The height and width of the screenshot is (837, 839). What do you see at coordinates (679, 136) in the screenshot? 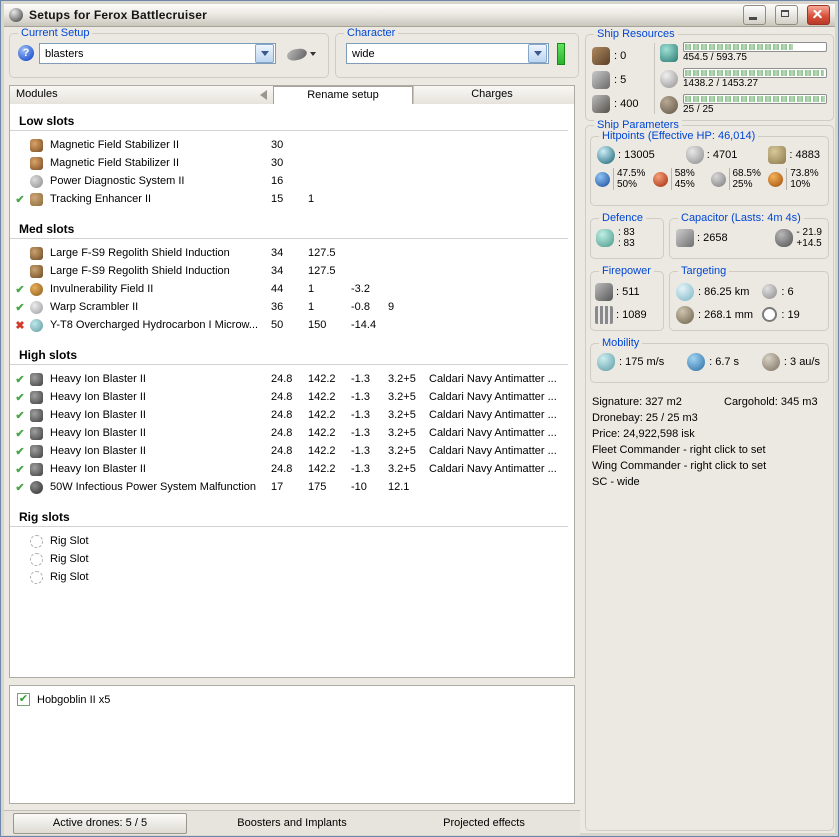
I see `hitpoints-label: Hitpoints (Effective HP: 46,014)` at bounding box center [679, 136].